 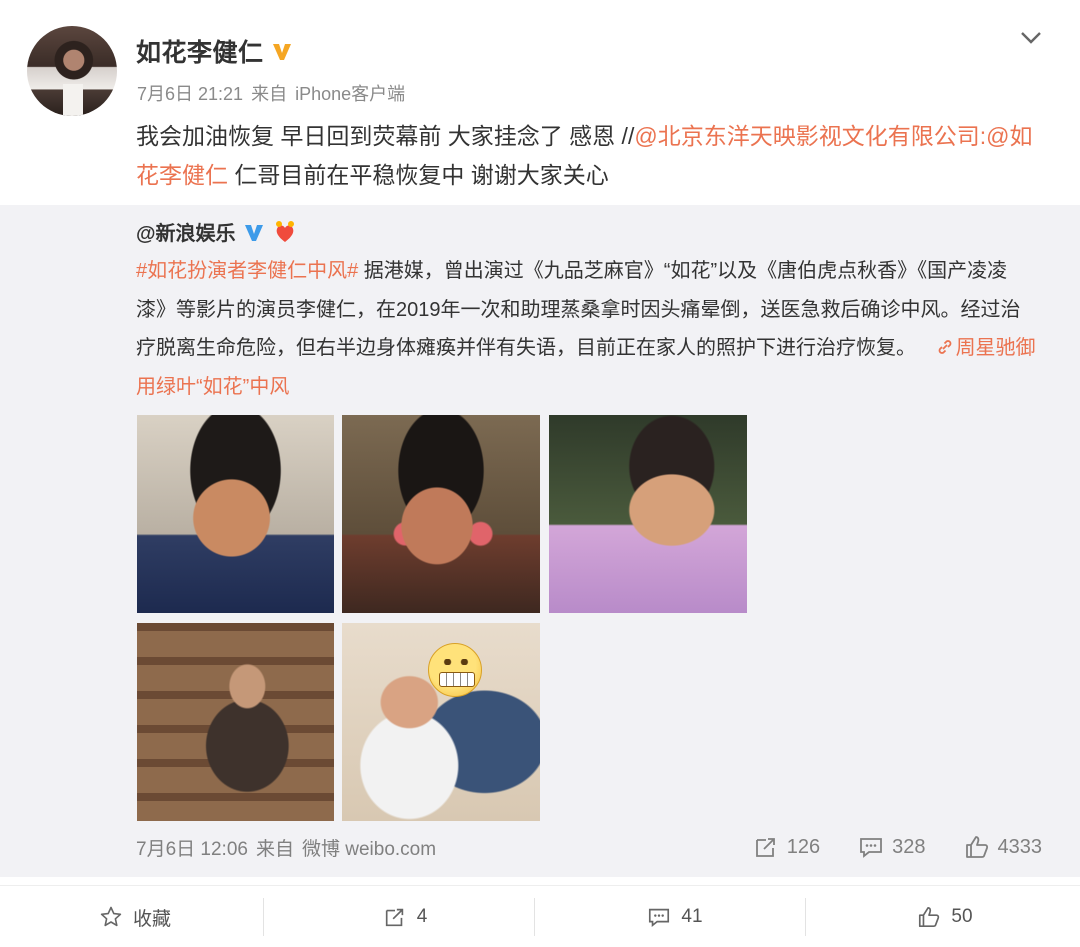 I want to click on link-icon, so click(x=944, y=347).